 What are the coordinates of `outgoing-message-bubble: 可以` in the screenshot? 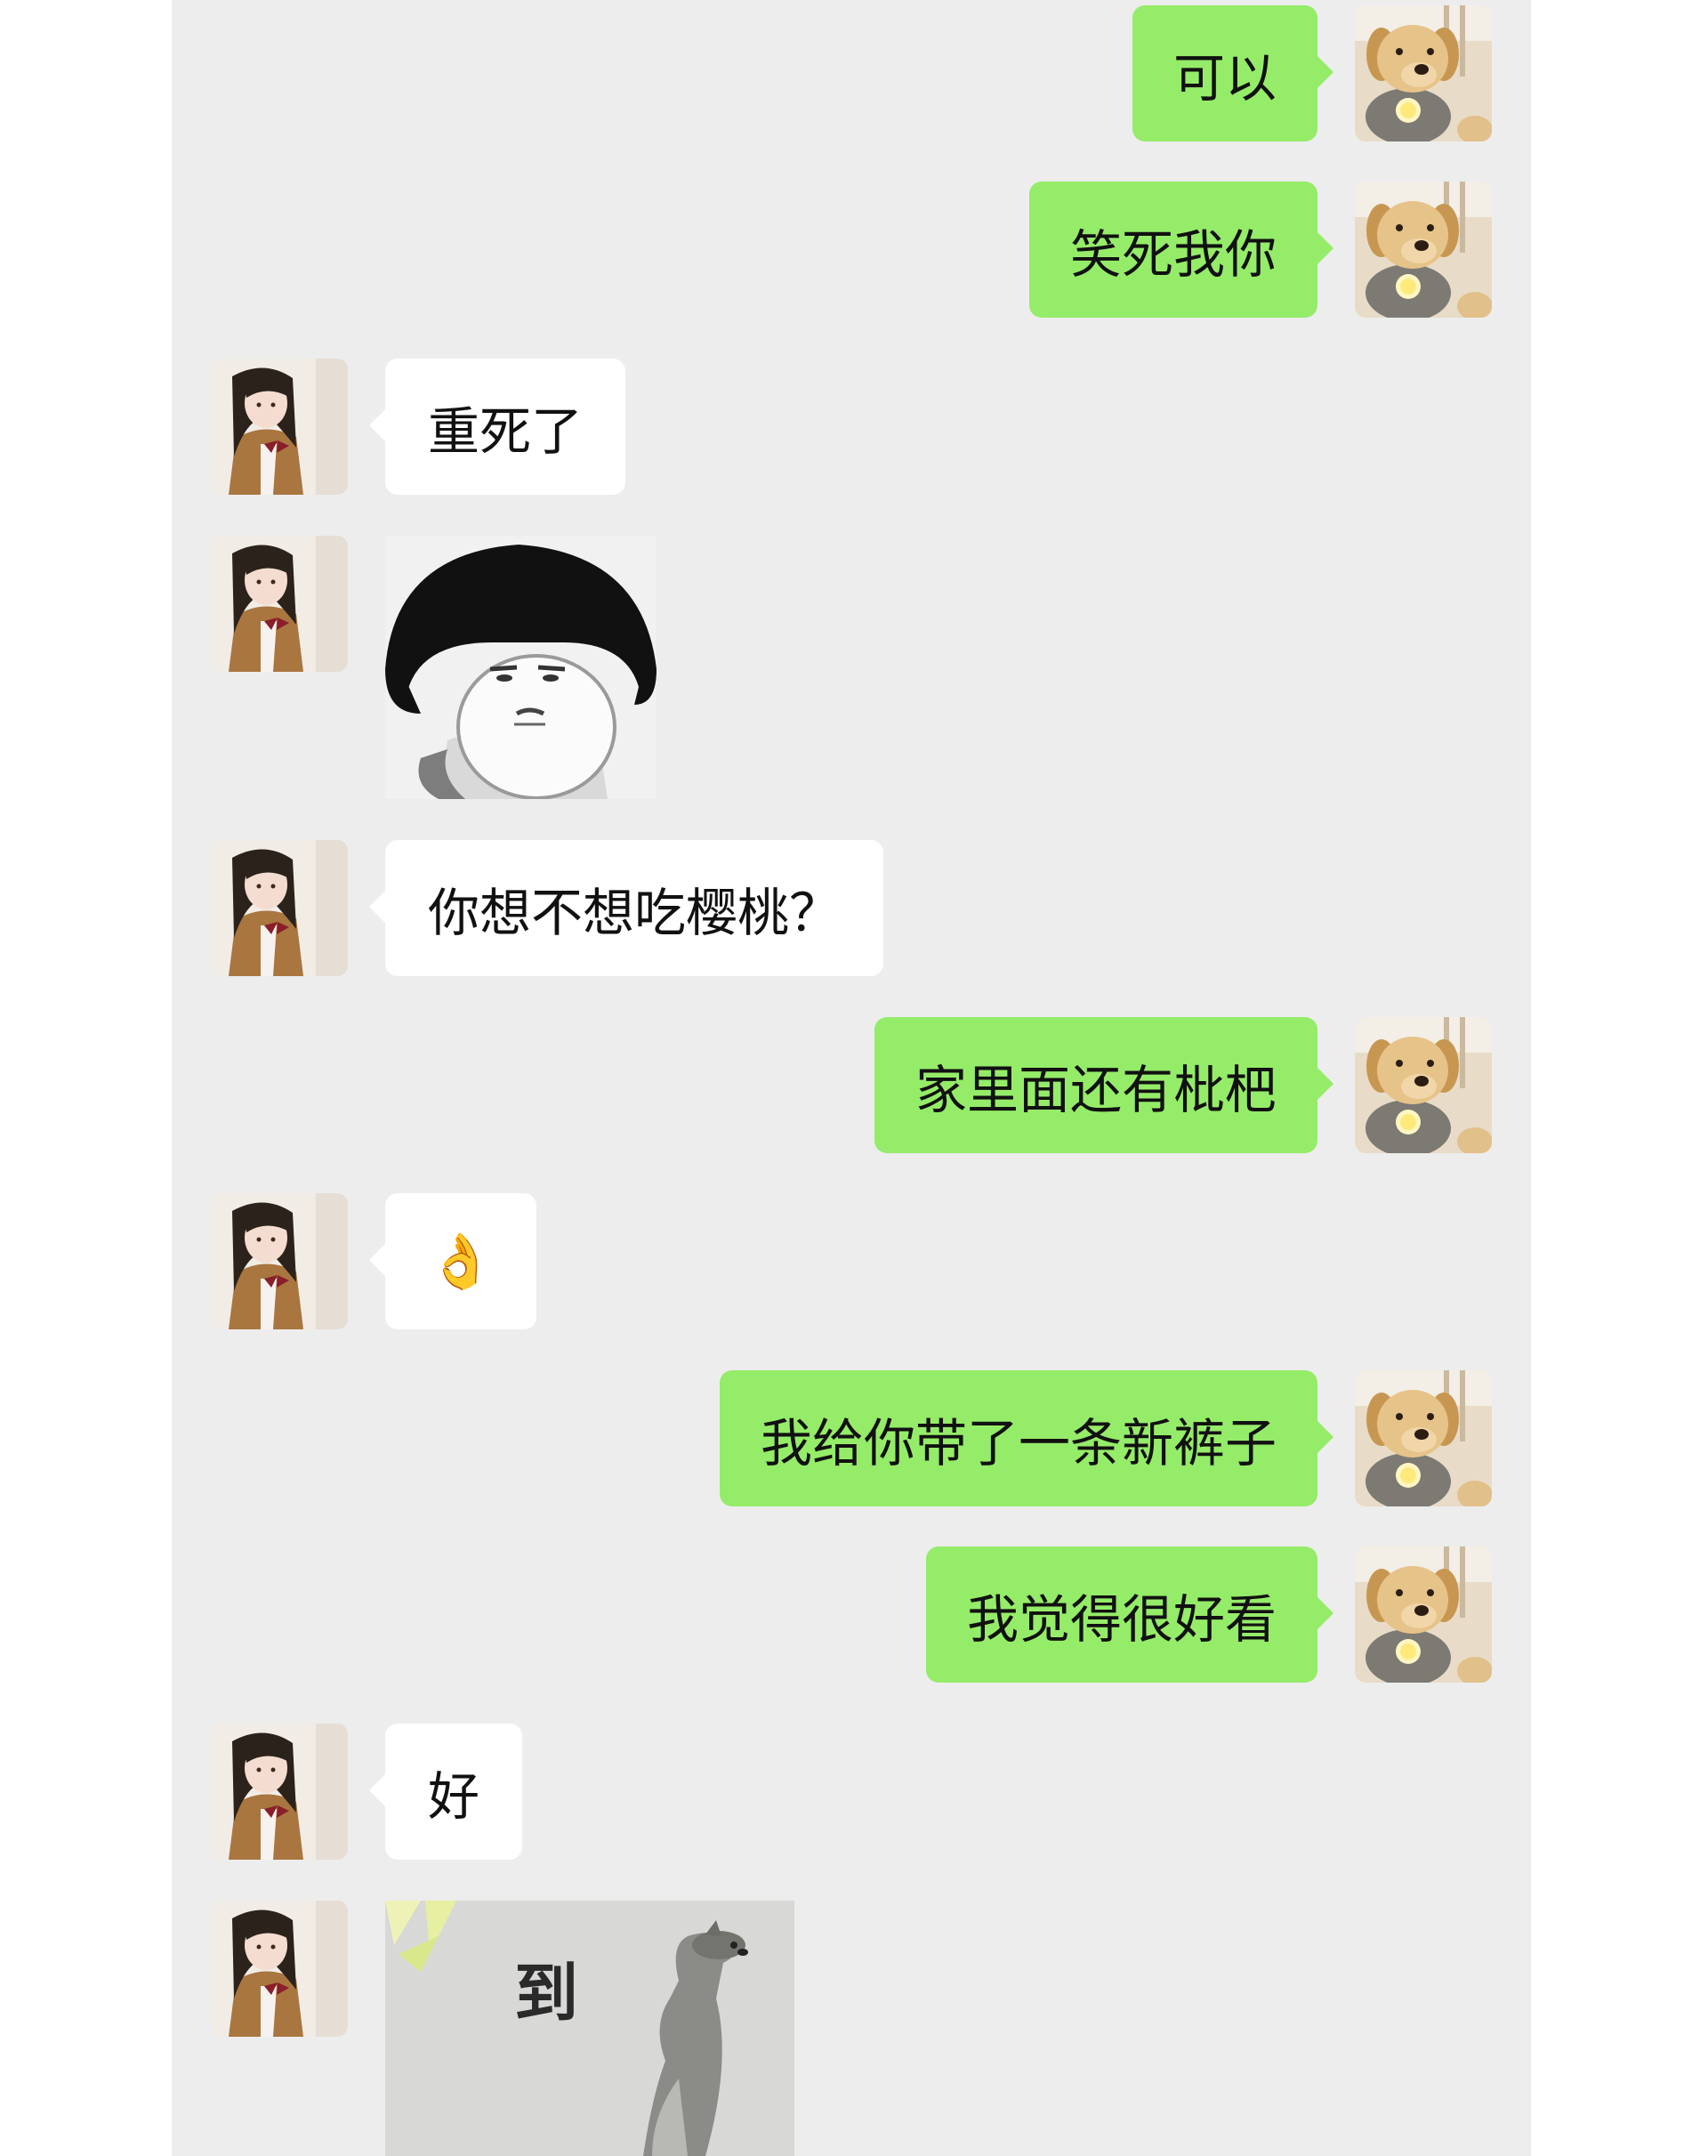 It's located at (1233, 73).